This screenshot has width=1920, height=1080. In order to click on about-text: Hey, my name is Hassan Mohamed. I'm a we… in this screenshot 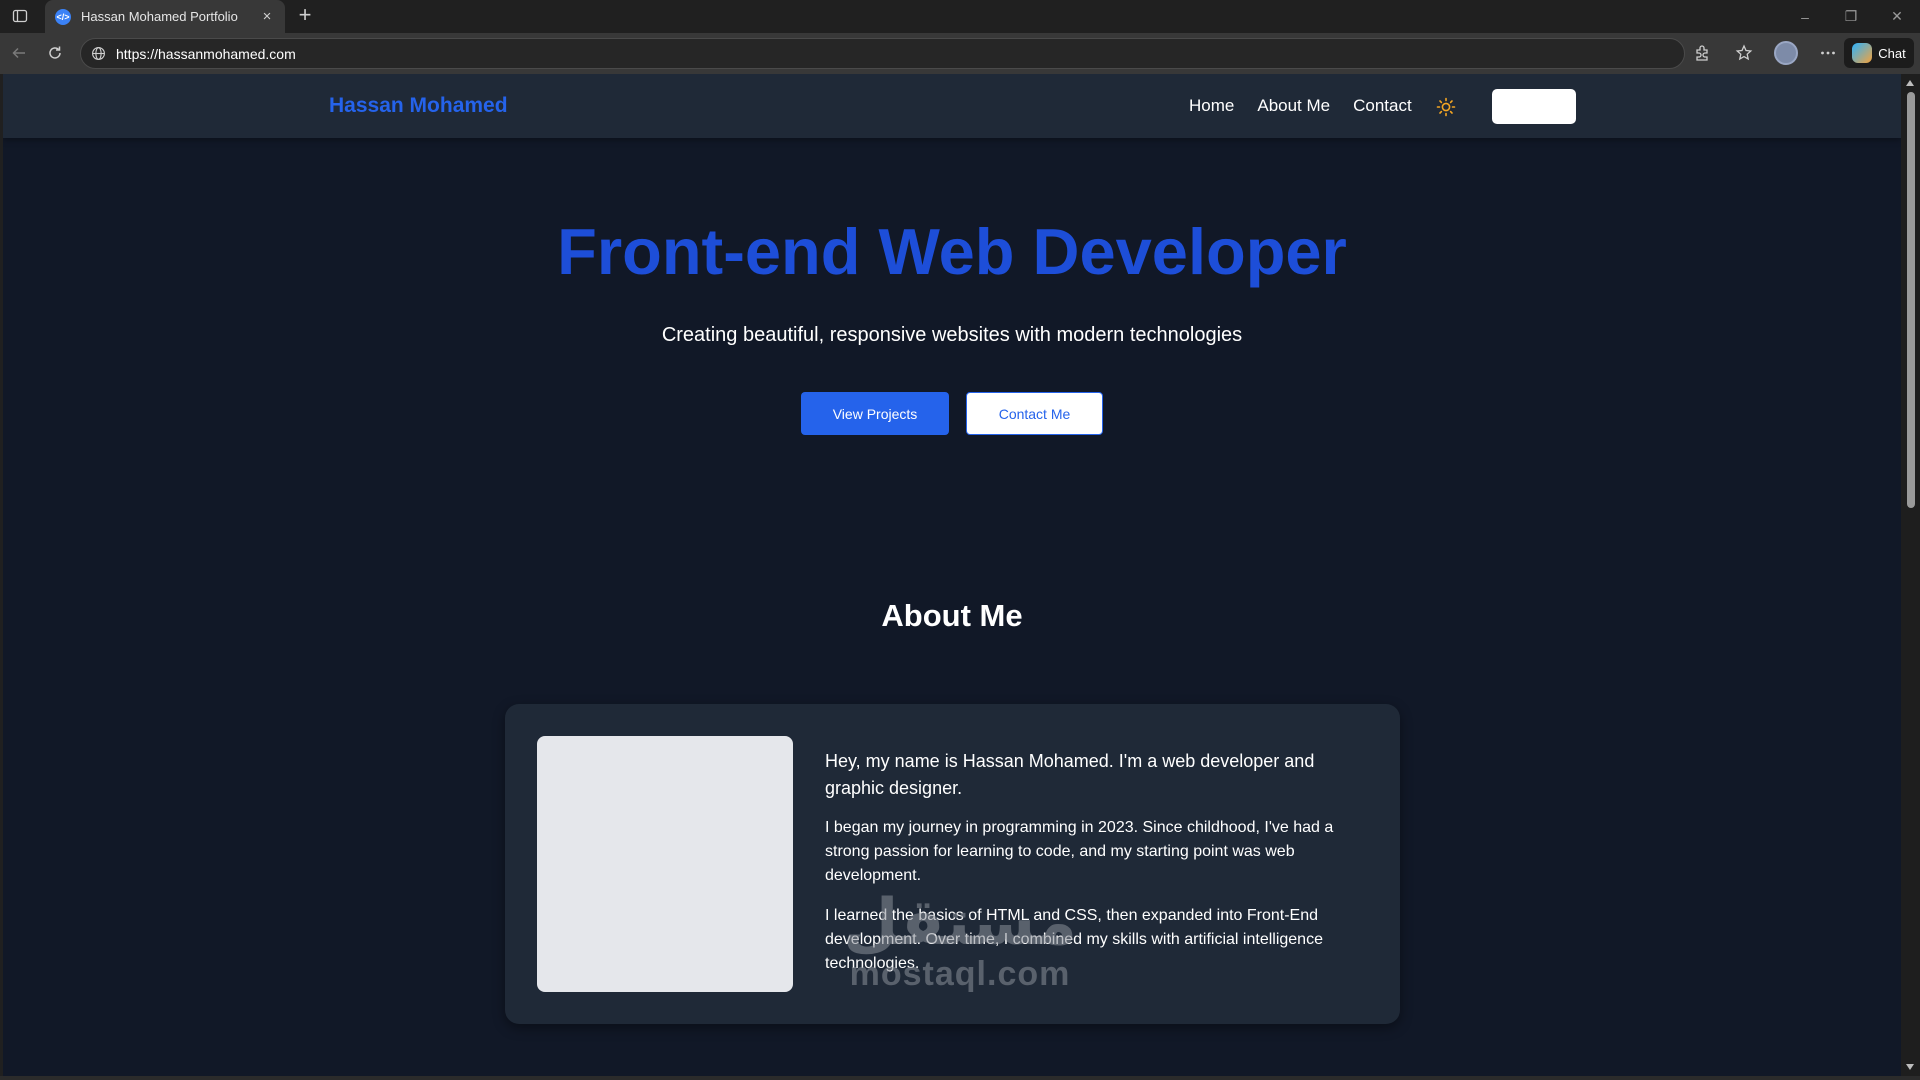, I will do `click(1090, 870)`.